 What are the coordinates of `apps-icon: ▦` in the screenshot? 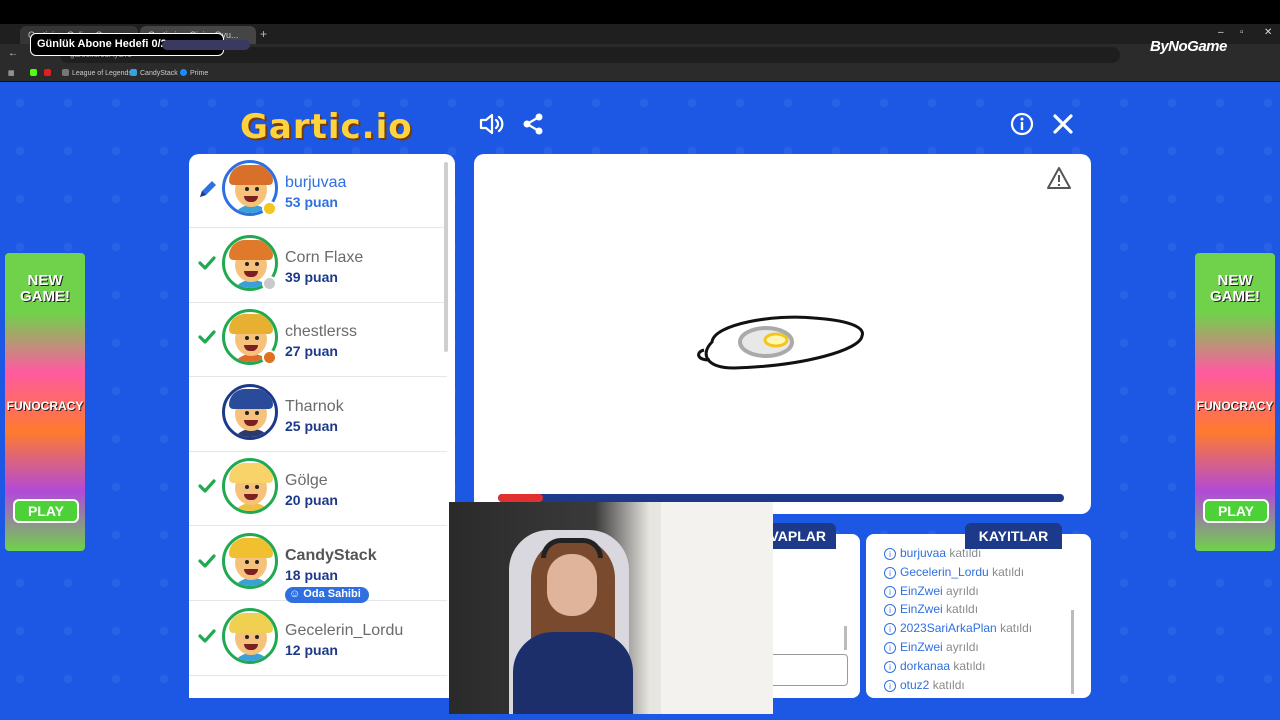 It's located at (11, 73).